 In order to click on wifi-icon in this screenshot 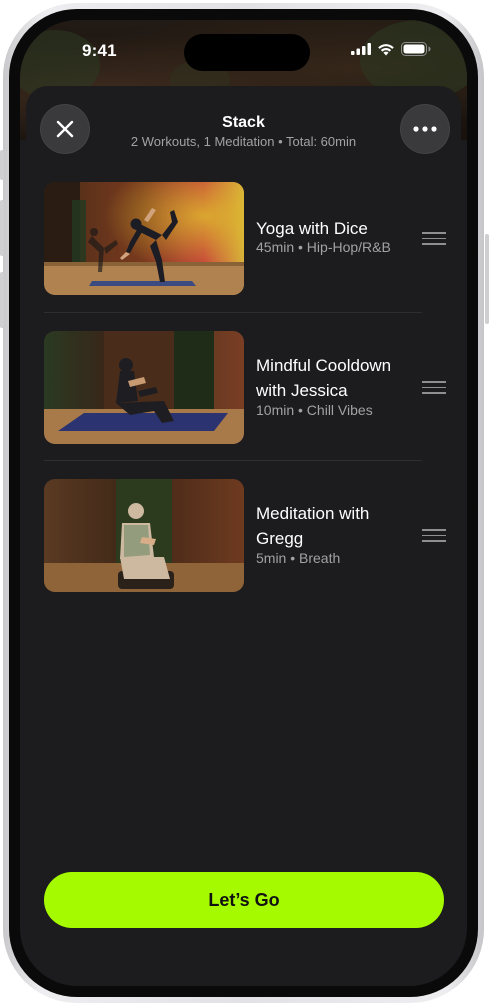, I will do `click(386, 49)`.